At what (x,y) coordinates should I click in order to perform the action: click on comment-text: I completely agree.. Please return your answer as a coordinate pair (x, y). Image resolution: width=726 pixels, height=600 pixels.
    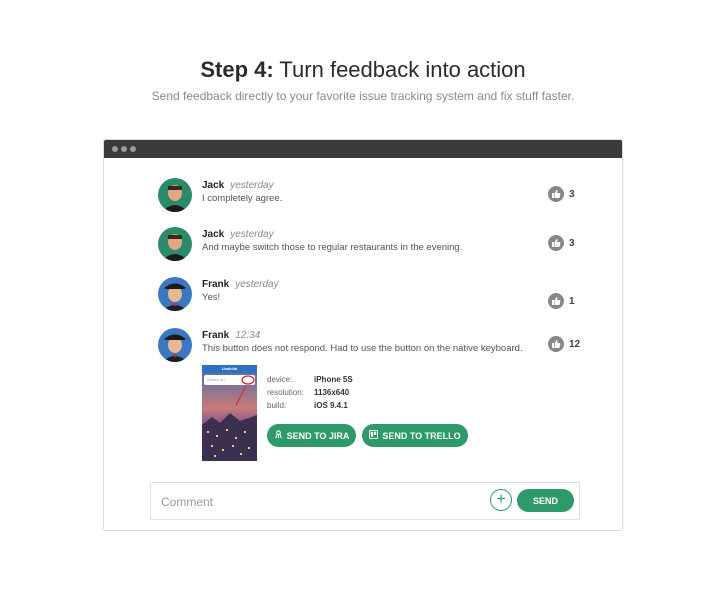
    Looking at the image, I should click on (242, 198).